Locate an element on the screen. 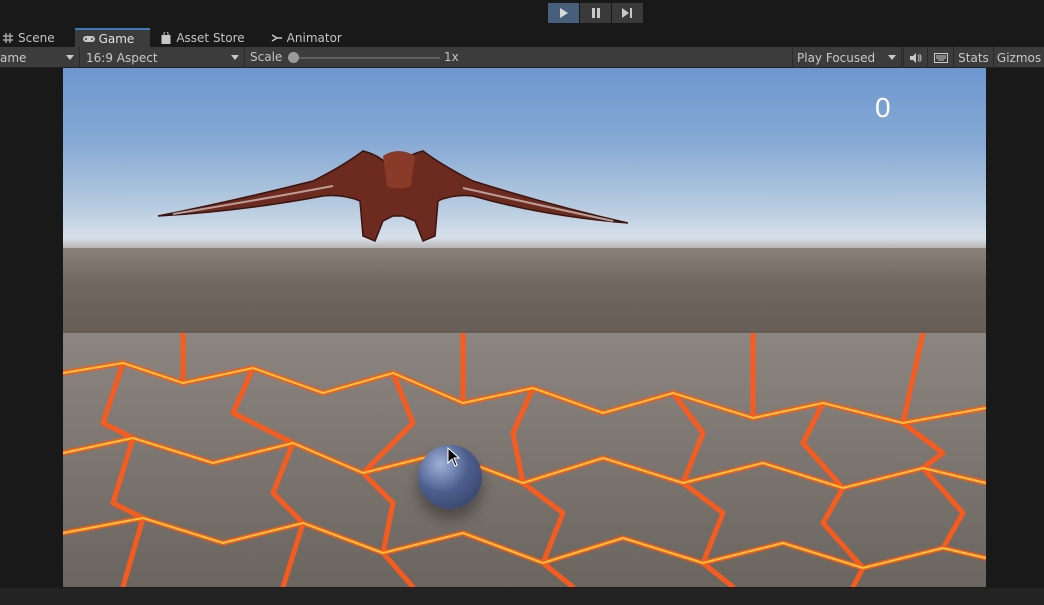  display-dropdown: ame is located at coordinates (40, 57).